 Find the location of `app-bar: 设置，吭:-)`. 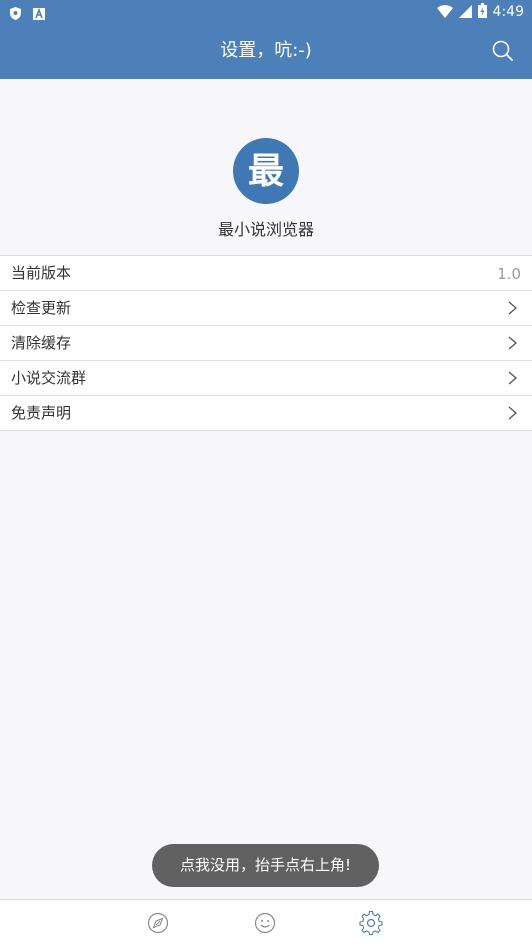

app-bar: 设置，吭:-) is located at coordinates (266, 51).